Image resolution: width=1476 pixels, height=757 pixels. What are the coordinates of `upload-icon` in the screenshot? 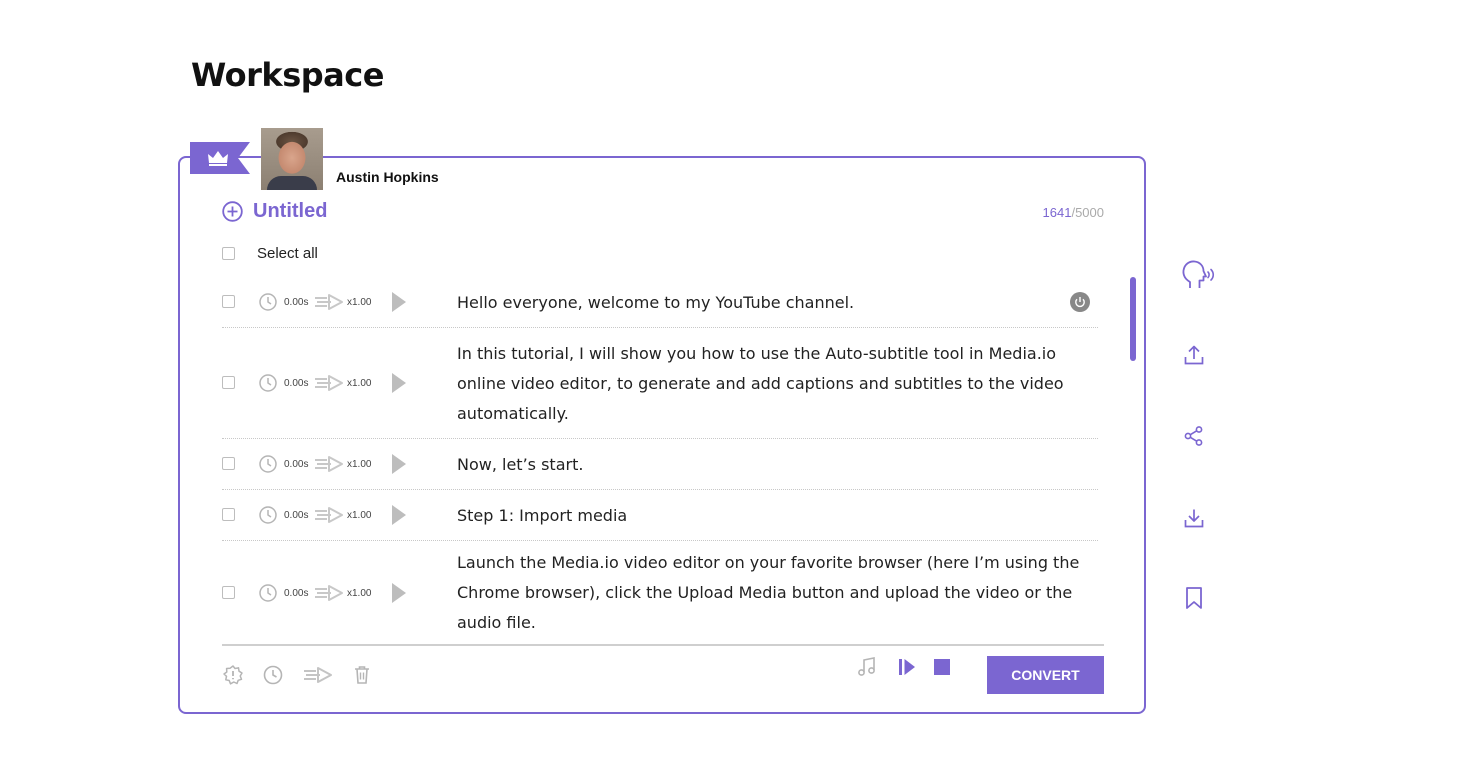 It's located at (1194, 355).